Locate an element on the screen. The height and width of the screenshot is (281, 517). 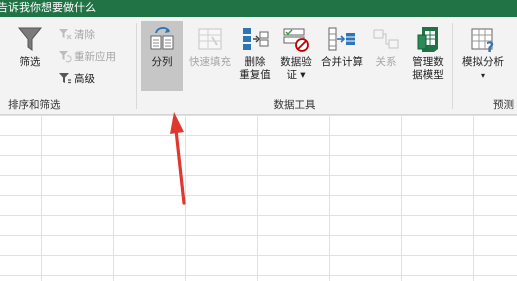
what-if-dropdown-arrow: ▾ is located at coordinates (482, 75).